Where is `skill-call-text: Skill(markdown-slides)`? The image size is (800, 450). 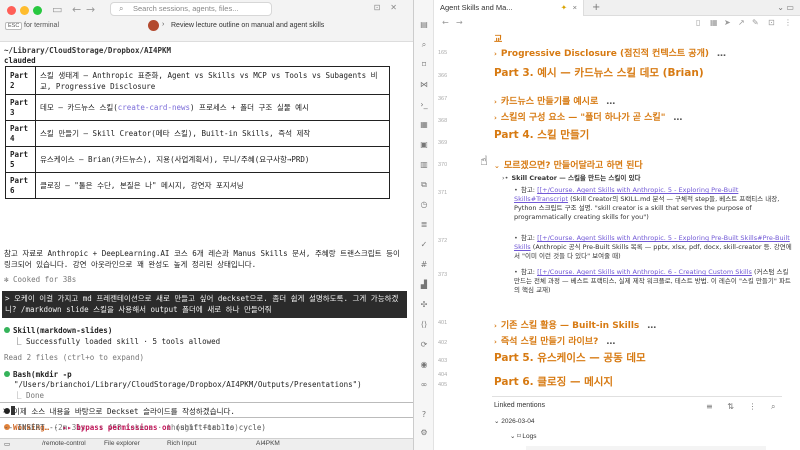 skill-call-text: Skill(markdown-slides) is located at coordinates (63, 330).